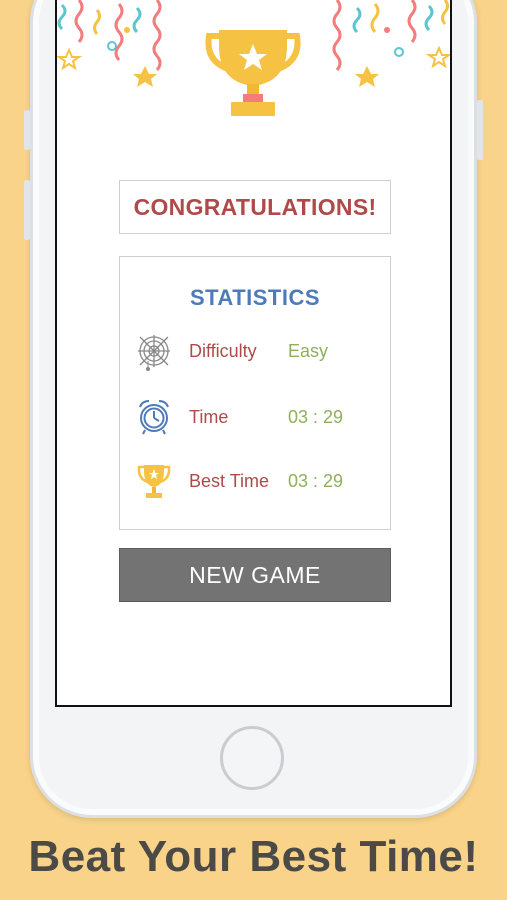 Image resolution: width=507 pixels, height=900 pixels. What do you see at coordinates (255, 207) in the screenshot?
I see `congratulations-banner: CONGRATULATIONS!` at bounding box center [255, 207].